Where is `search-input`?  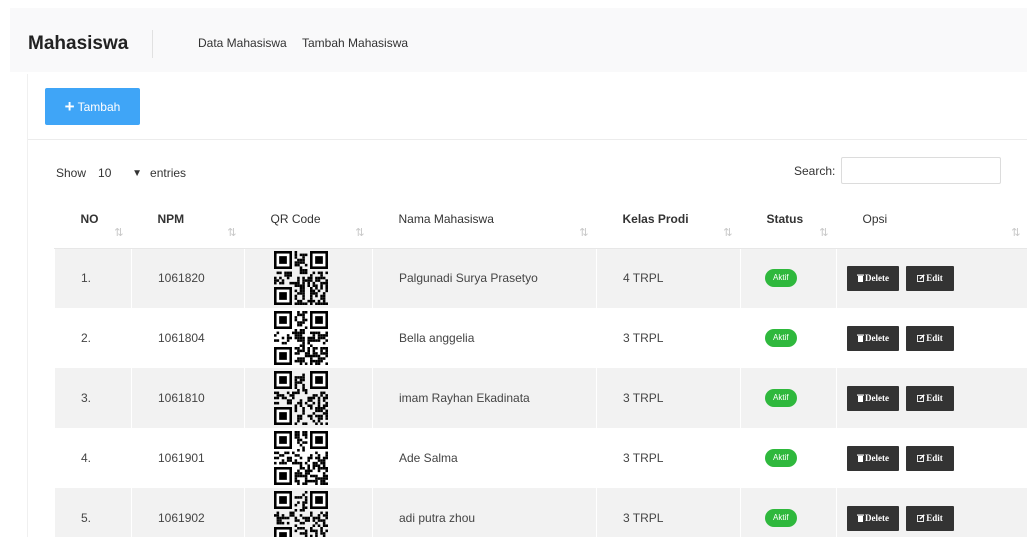 search-input is located at coordinates (921, 170).